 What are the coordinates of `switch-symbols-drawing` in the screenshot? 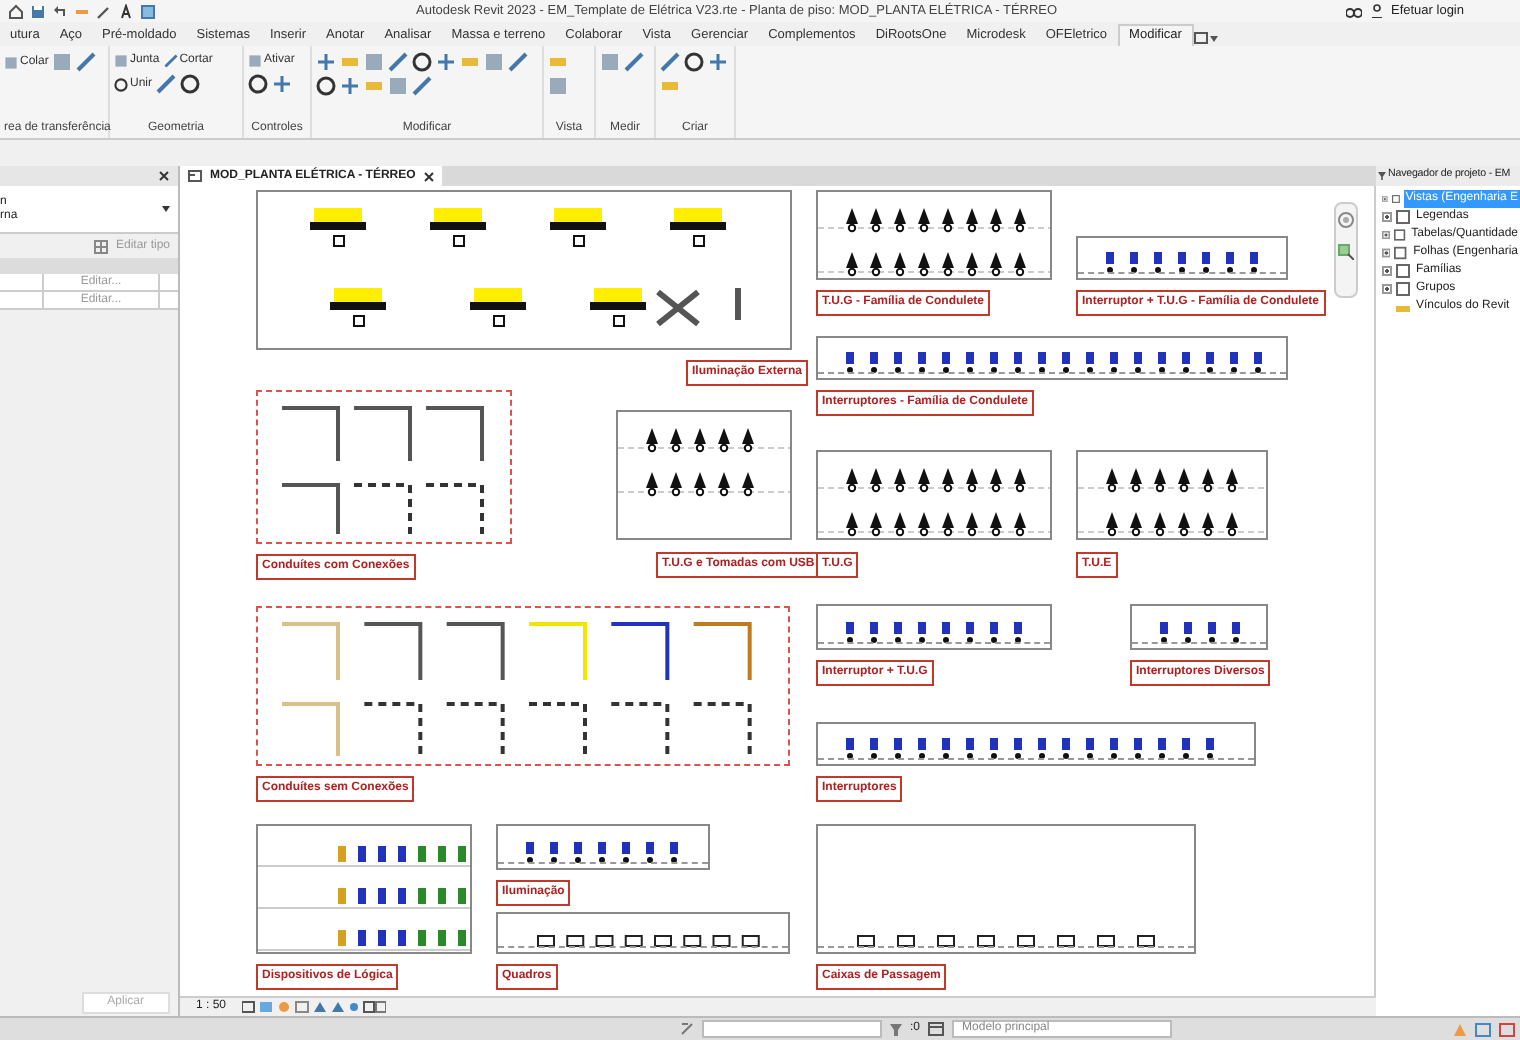 It's located at (1200, 633).